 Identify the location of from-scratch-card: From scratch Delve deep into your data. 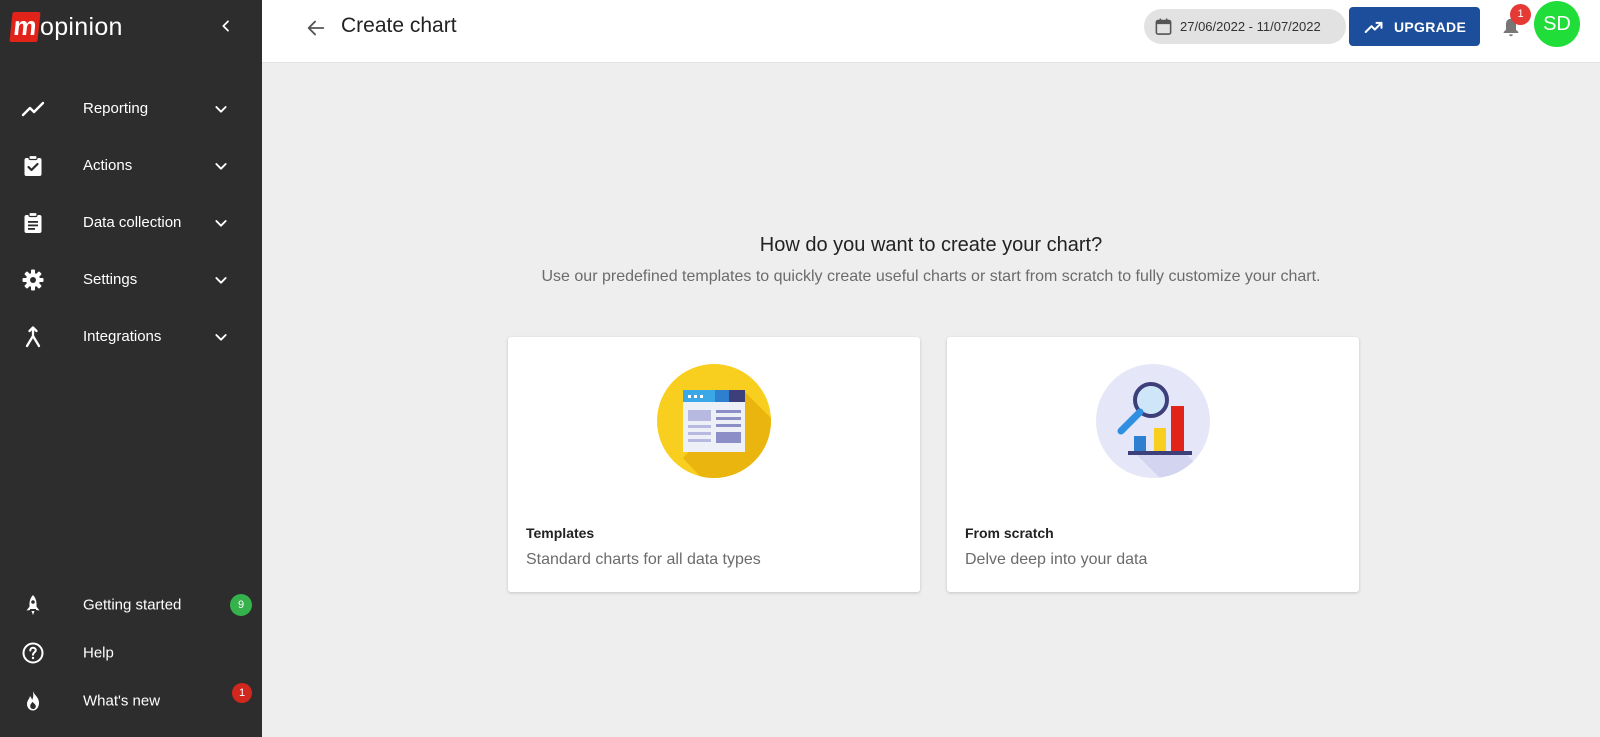
(1153, 464).